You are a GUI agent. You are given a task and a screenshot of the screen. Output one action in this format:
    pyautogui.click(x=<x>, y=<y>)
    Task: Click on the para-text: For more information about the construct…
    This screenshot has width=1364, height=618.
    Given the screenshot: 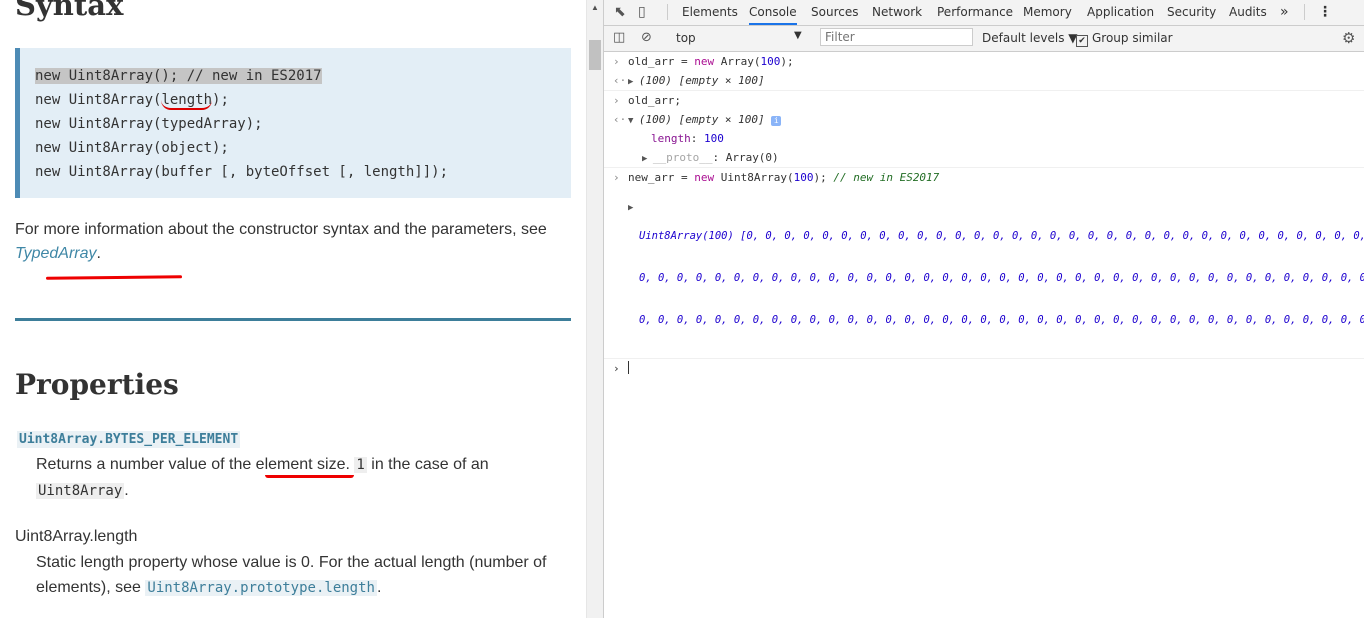 What is the action you would take?
    pyautogui.click(x=281, y=229)
    